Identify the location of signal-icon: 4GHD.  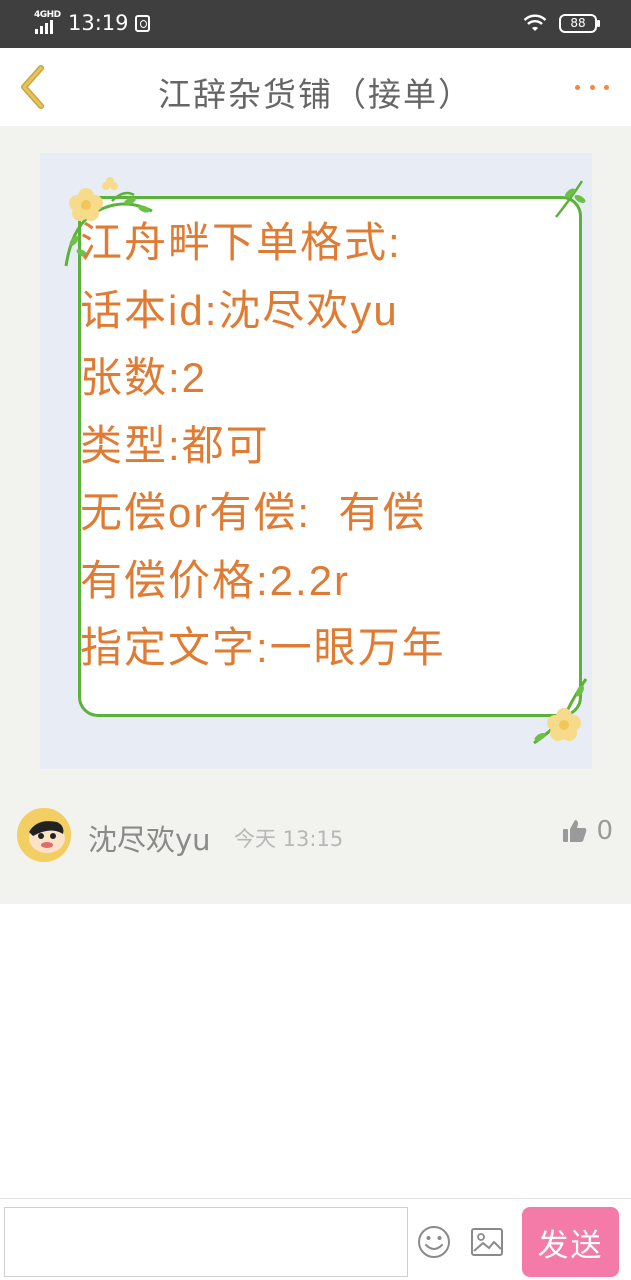
(48, 23).